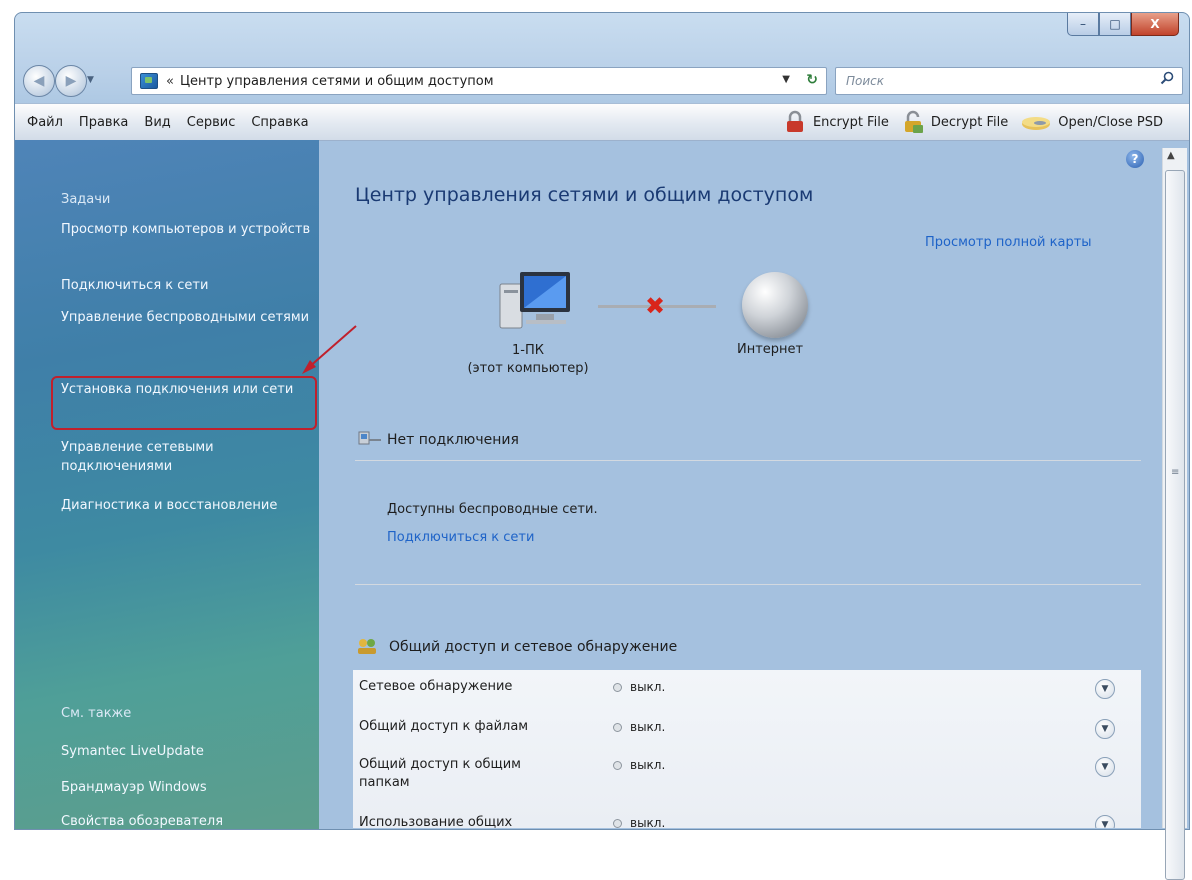 The height and width of the screenshot is (880, 1192). What do you see at coordinates (444, 726) in the screenshot?
I see `row-label: Общий доступ к файлам` at bounding box center [444, 726].